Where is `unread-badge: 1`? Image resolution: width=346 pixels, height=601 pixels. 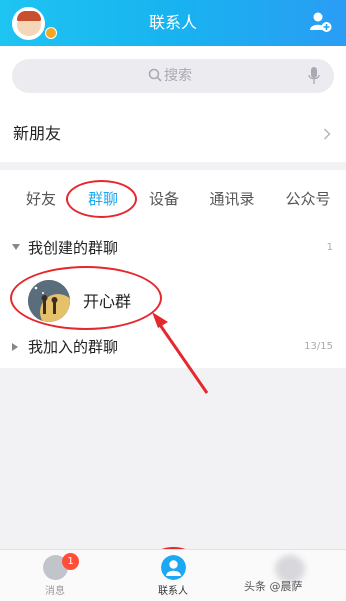
unread-badge: 1 is located at coordinates (70, 561).